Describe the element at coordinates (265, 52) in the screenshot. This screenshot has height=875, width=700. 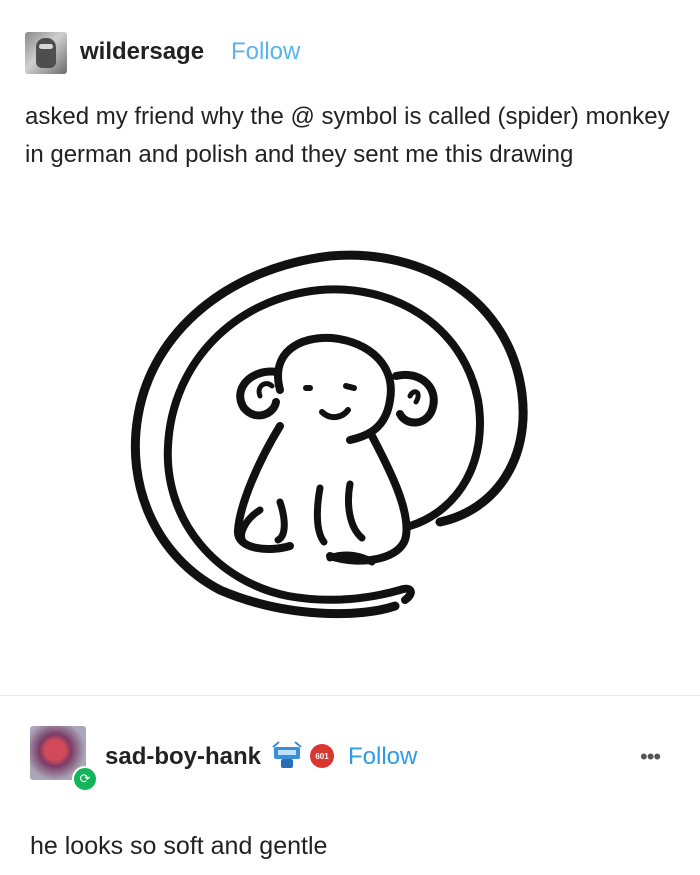
I see `follow-button: Follow` at that location.